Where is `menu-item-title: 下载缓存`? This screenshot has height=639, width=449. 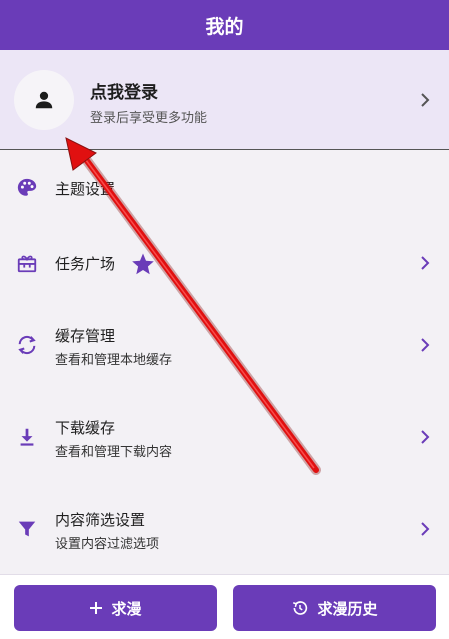 menu-item-title: 下载缓存 is located at coordinates (85, 428).